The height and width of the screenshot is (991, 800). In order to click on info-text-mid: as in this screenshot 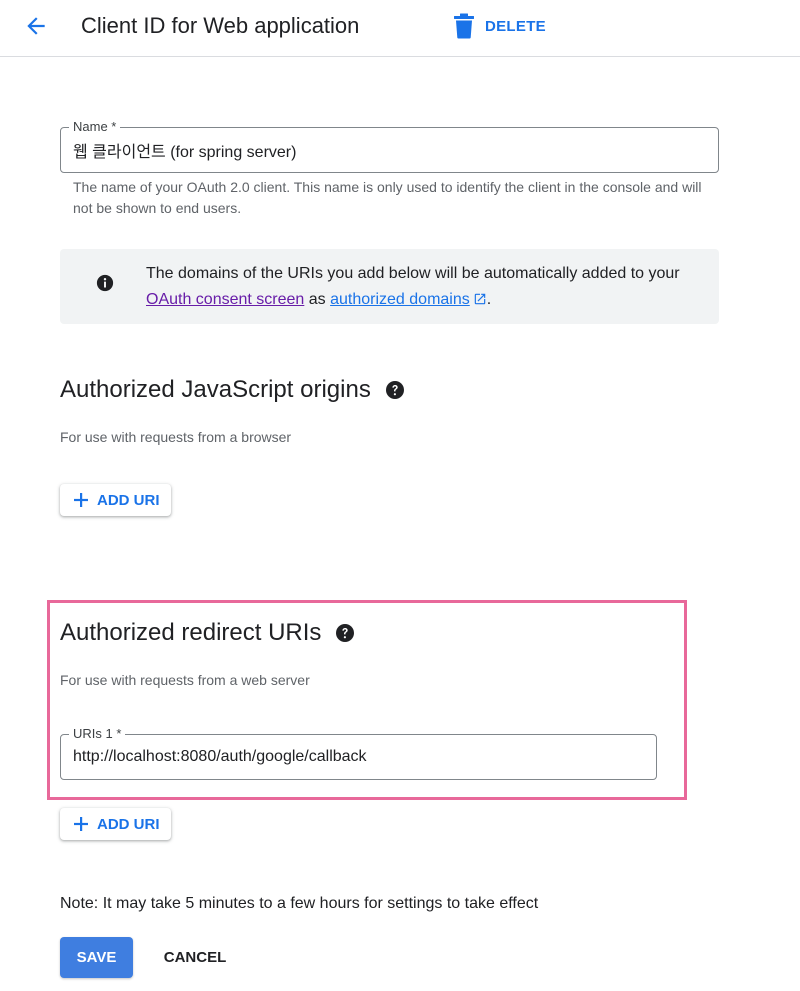, I will do `click(317, 299)`.